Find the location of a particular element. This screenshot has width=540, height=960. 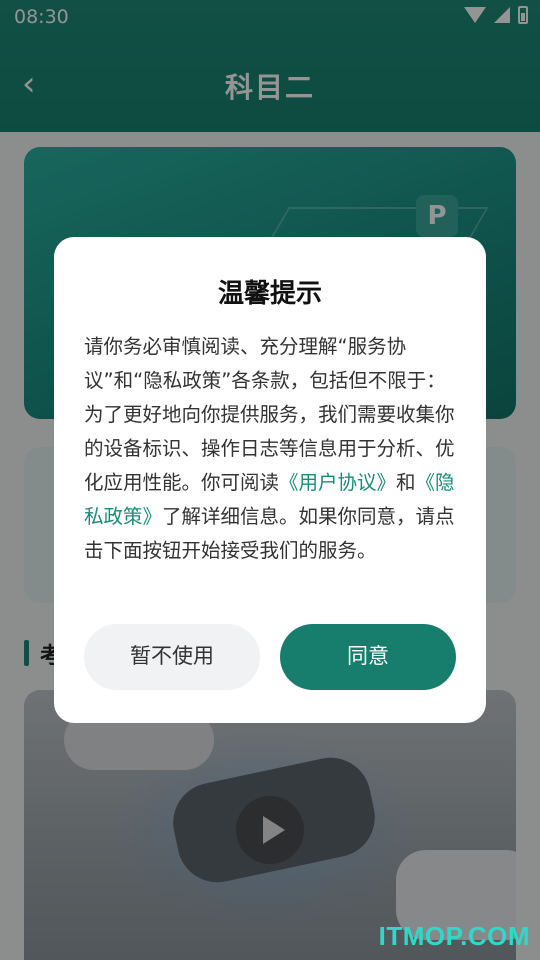

dialog-body-and: 和 is located at coordinates (406, 482).